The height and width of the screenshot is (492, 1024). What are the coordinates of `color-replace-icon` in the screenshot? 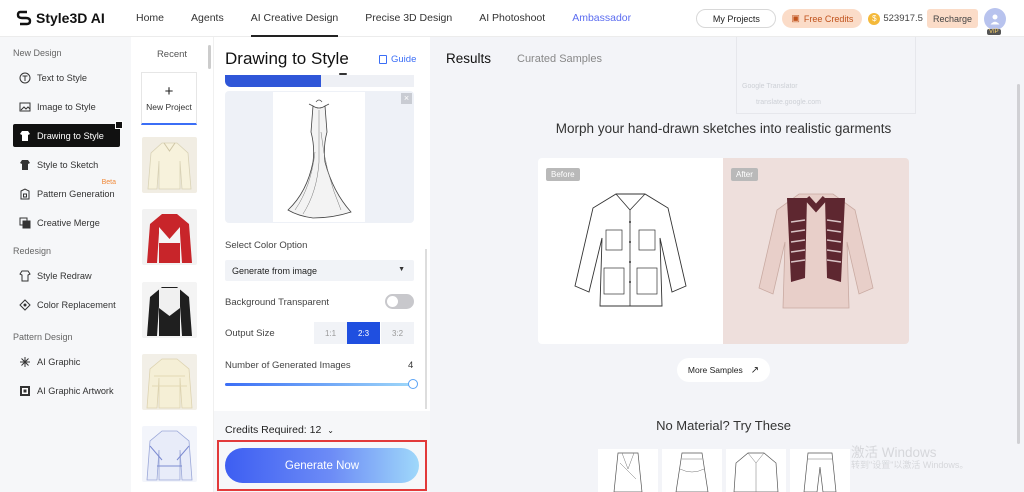 It's located at (25, 304).